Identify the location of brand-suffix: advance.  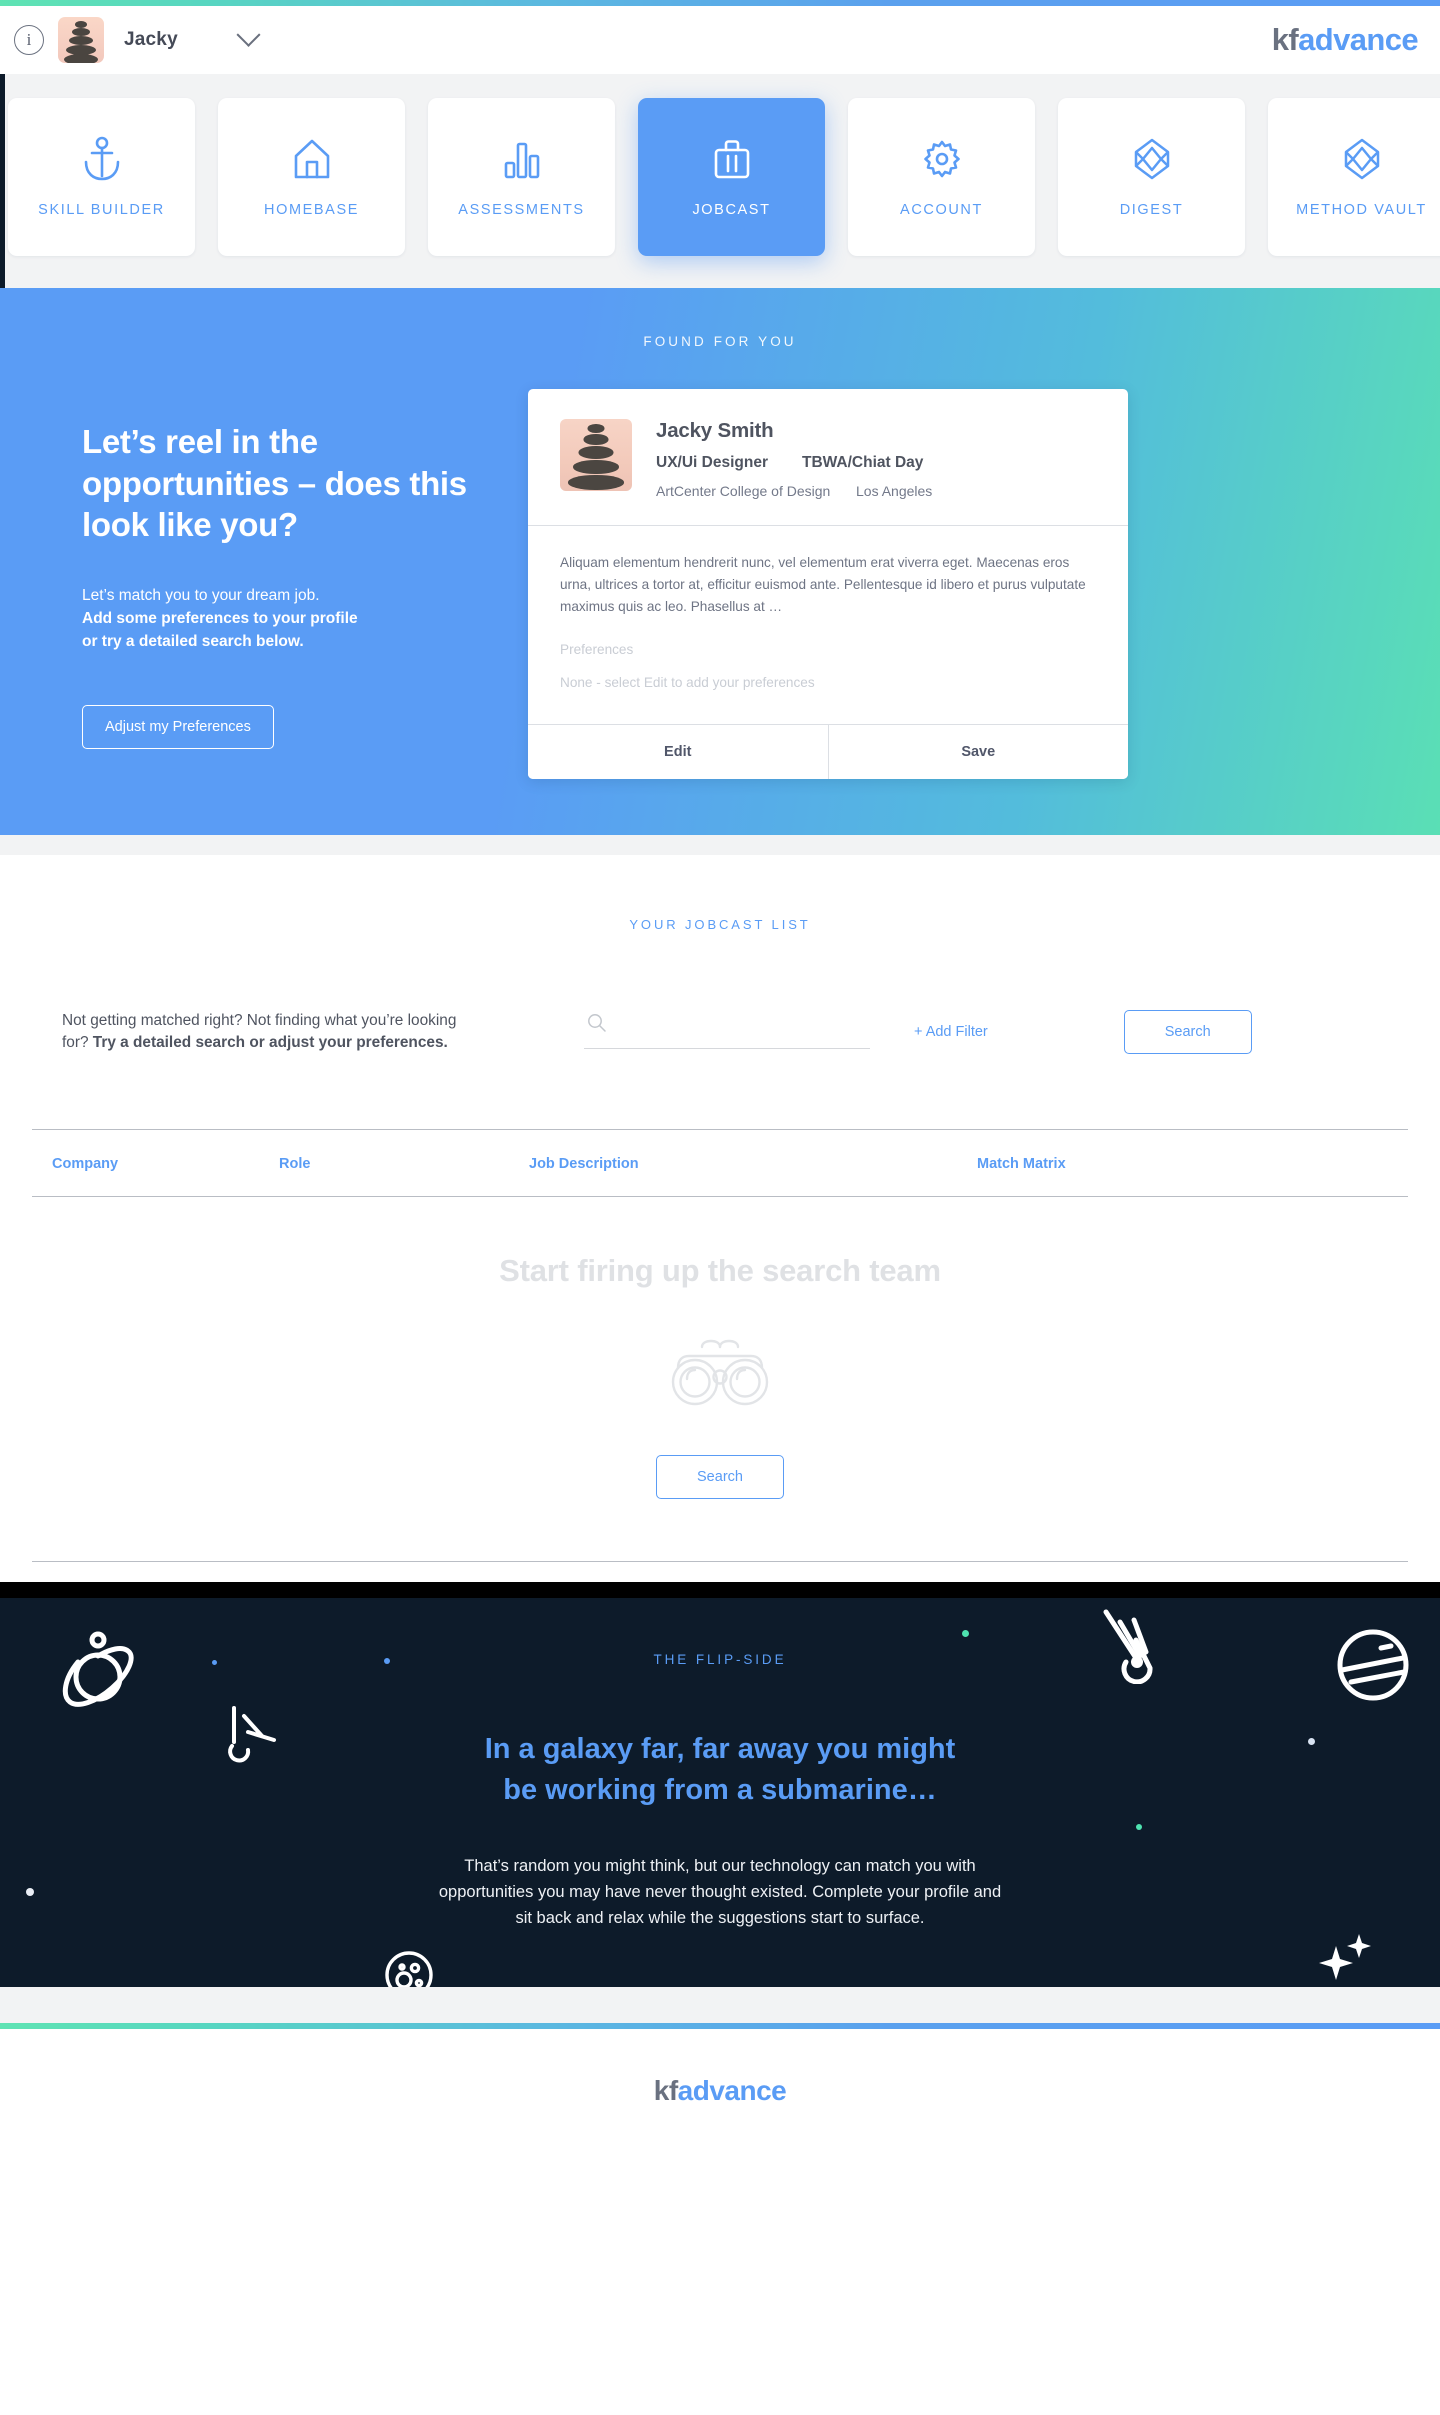
(1358, 39).